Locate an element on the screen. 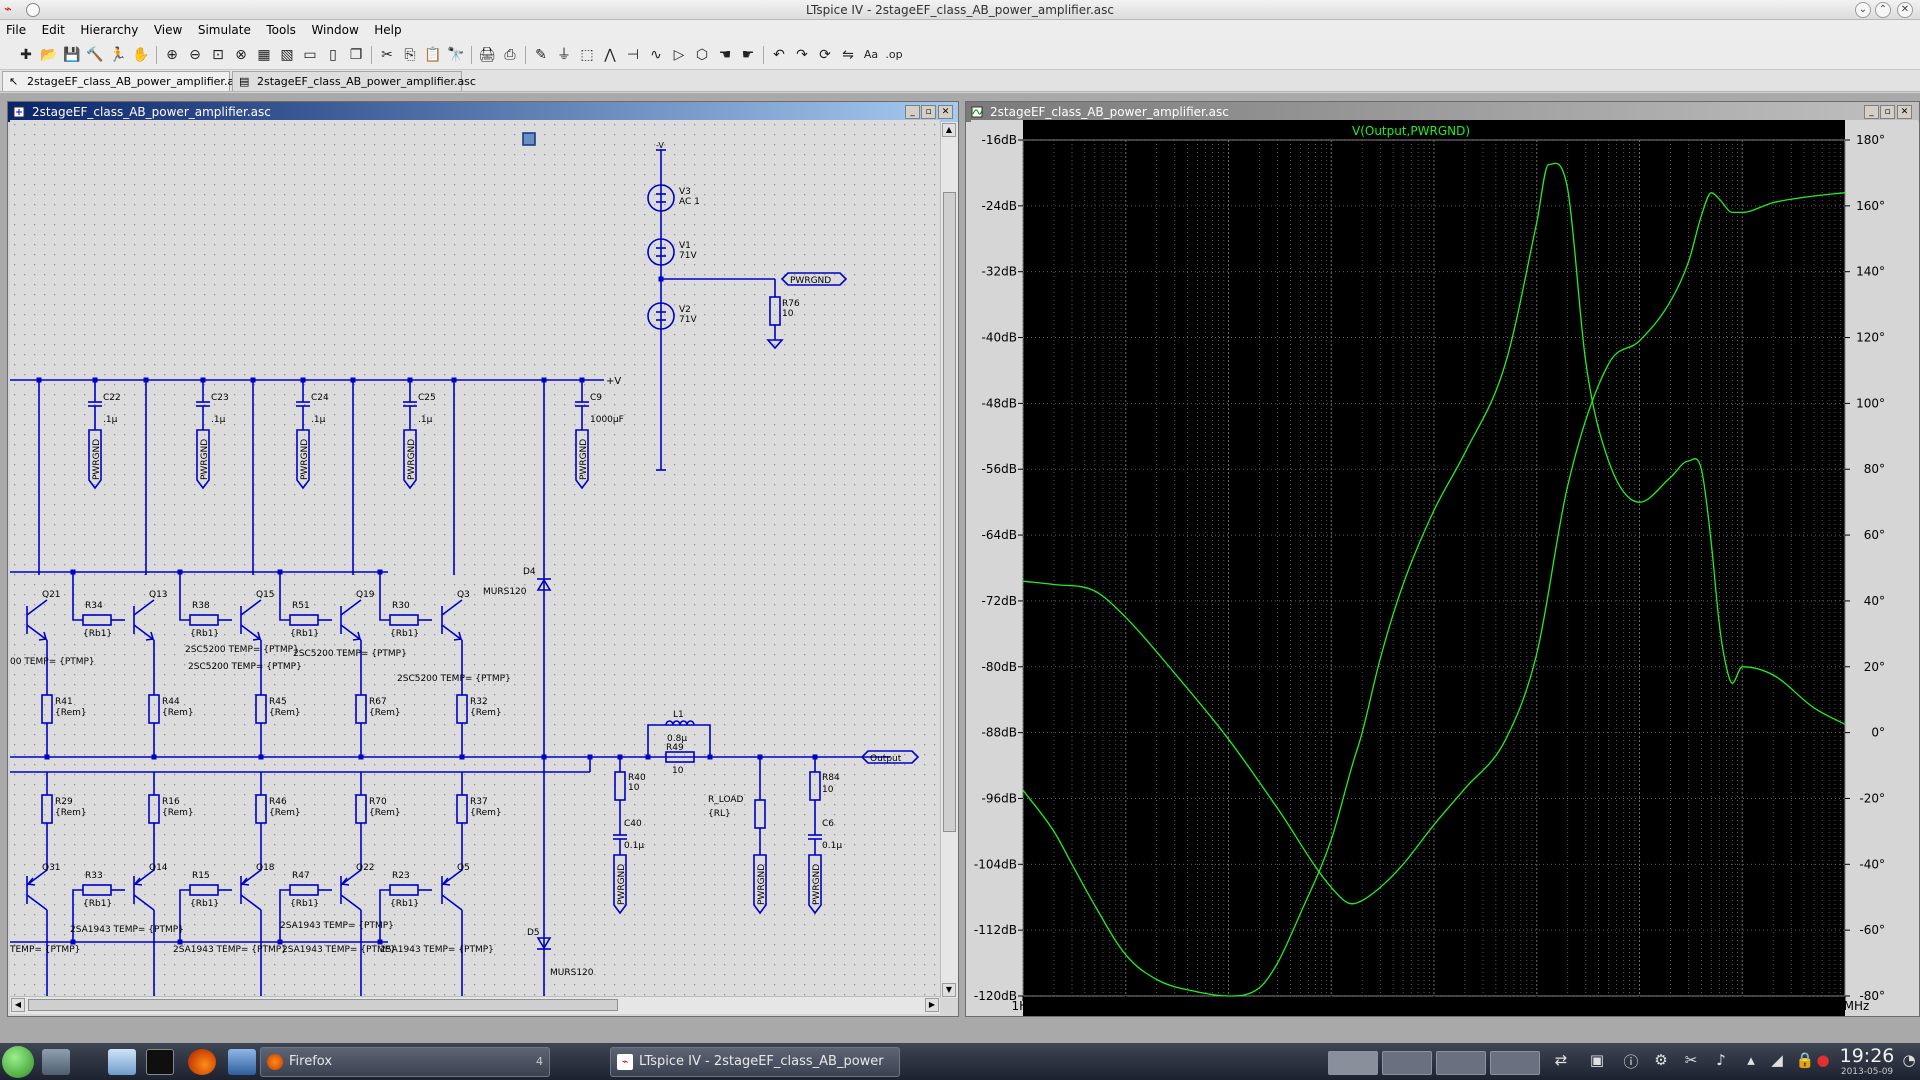 Image resolution: width=1920 pixels, height=1080 pixels. mirror-icon: ⇋ is located at coordinates (848, 55).